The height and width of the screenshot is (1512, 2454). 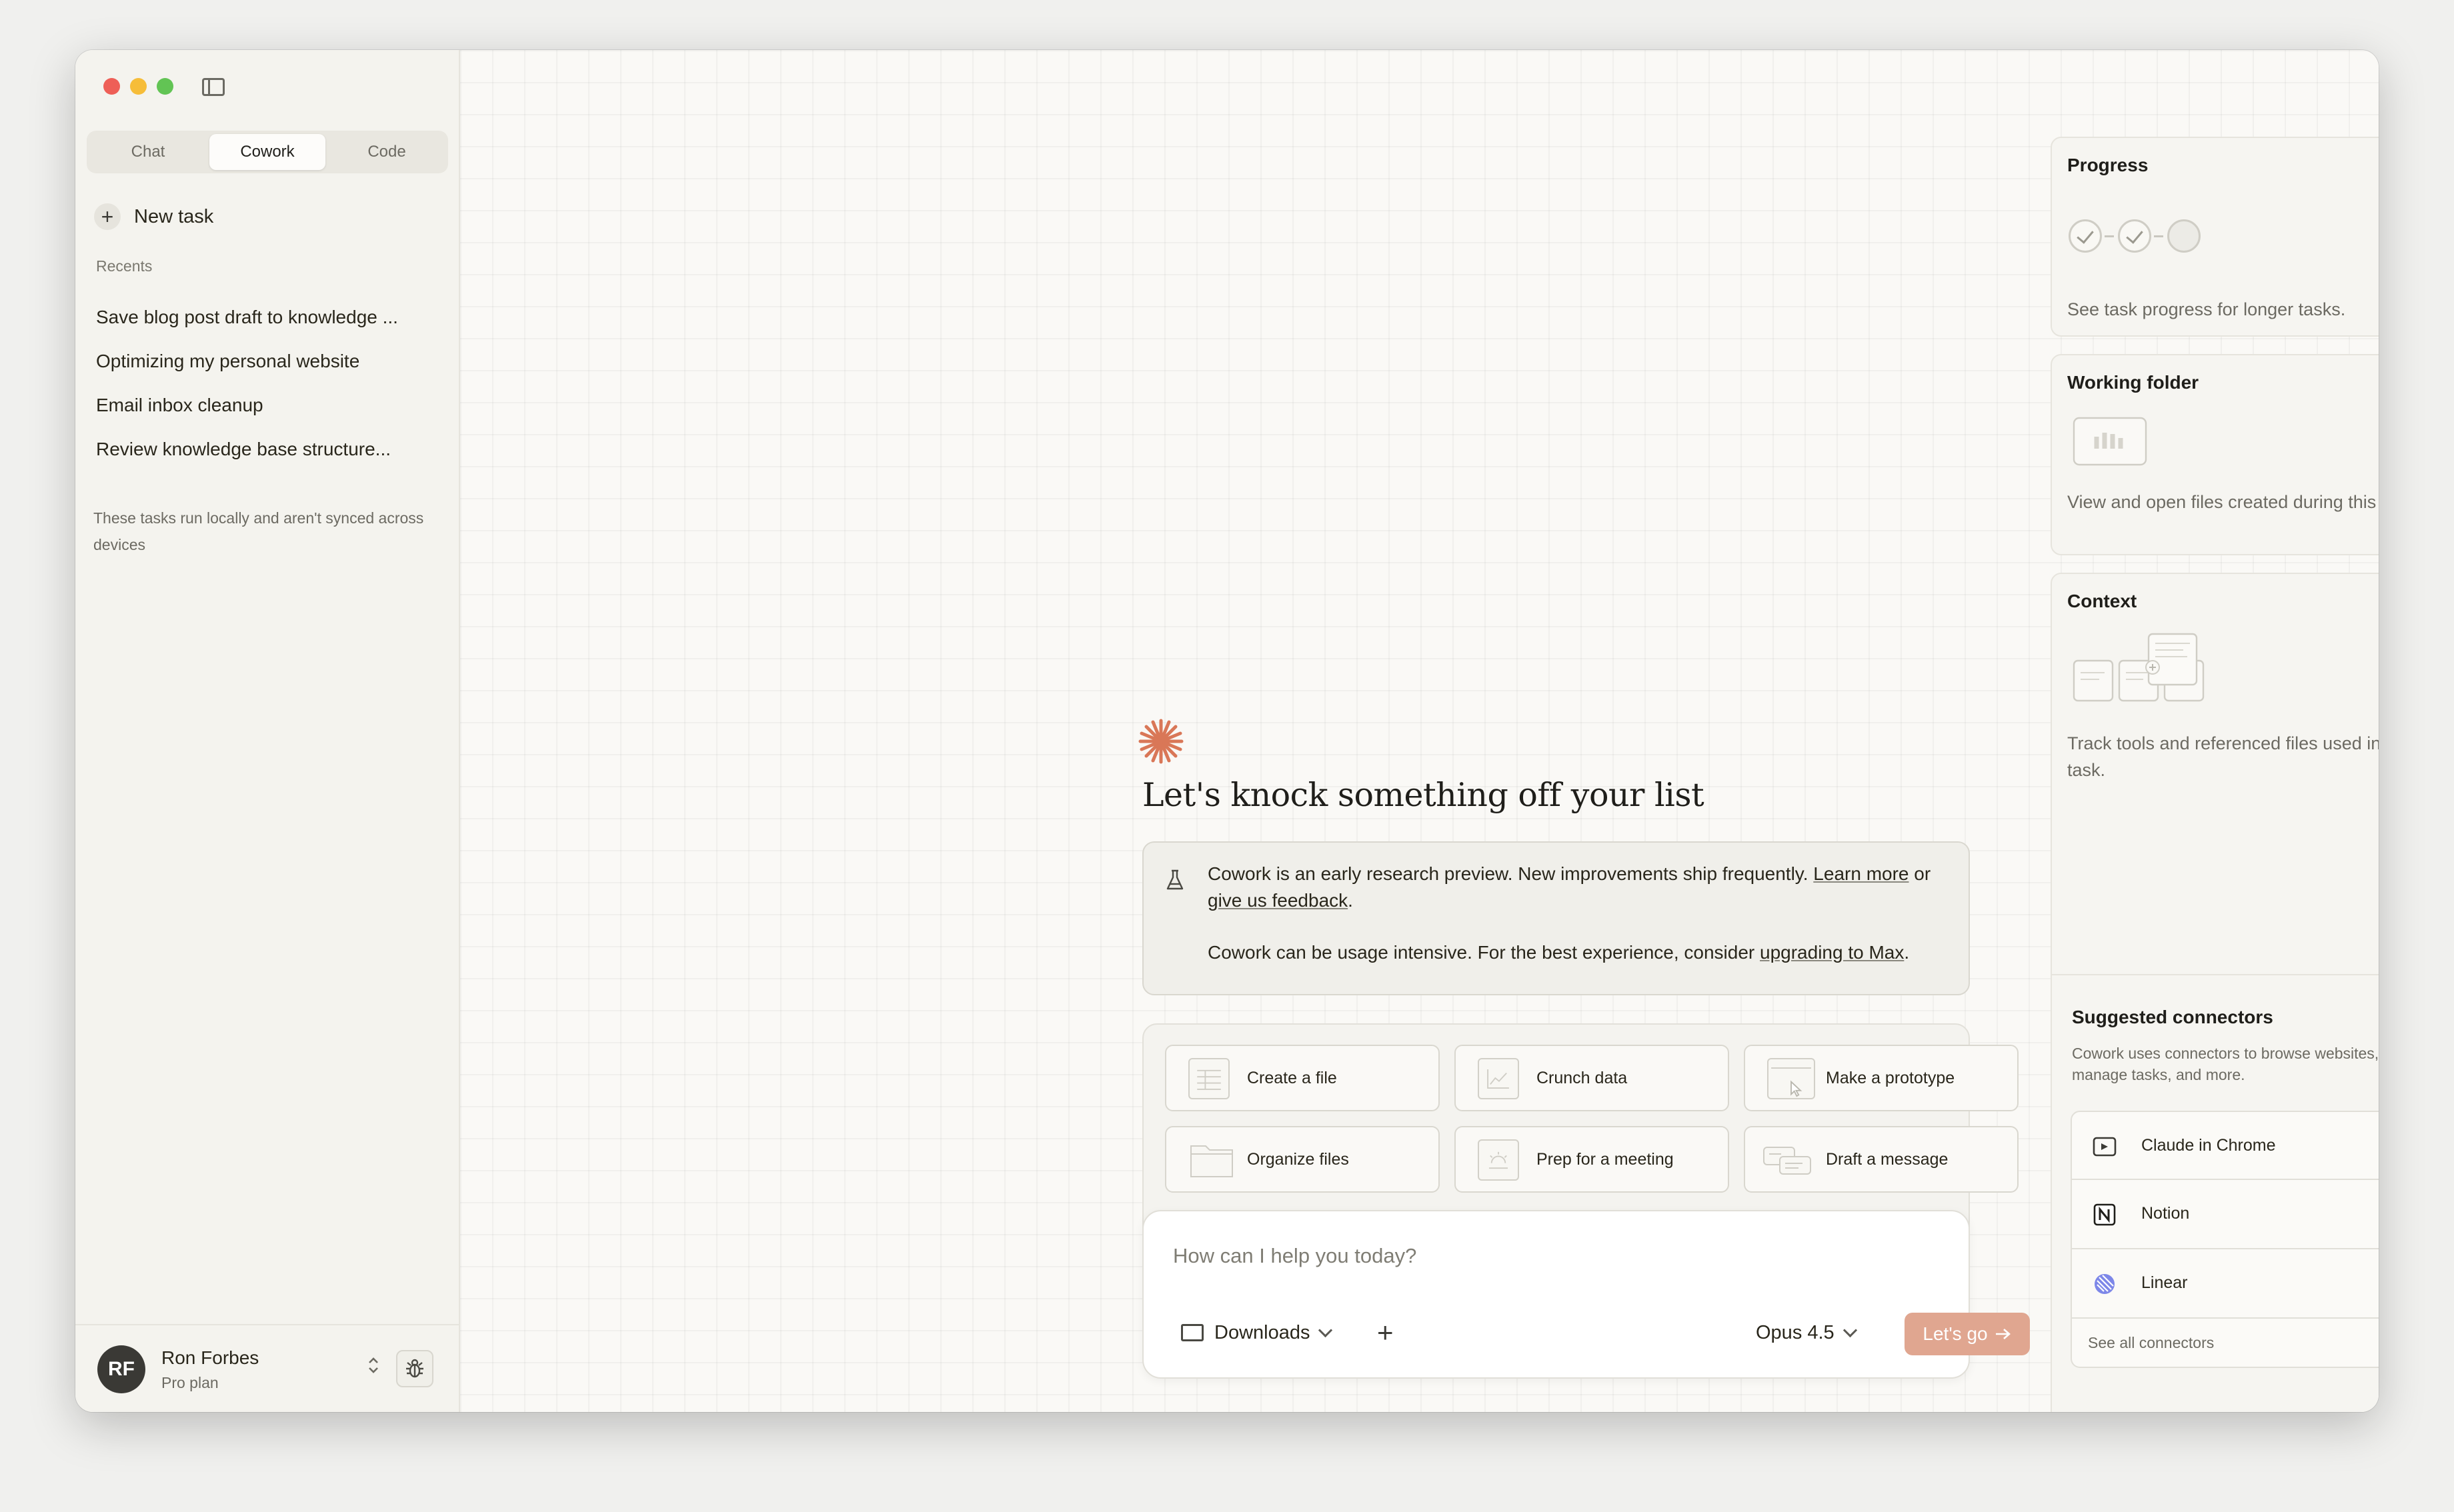 I want to click on model-name: Opus 4.5, so click(x=1795, y=1332).